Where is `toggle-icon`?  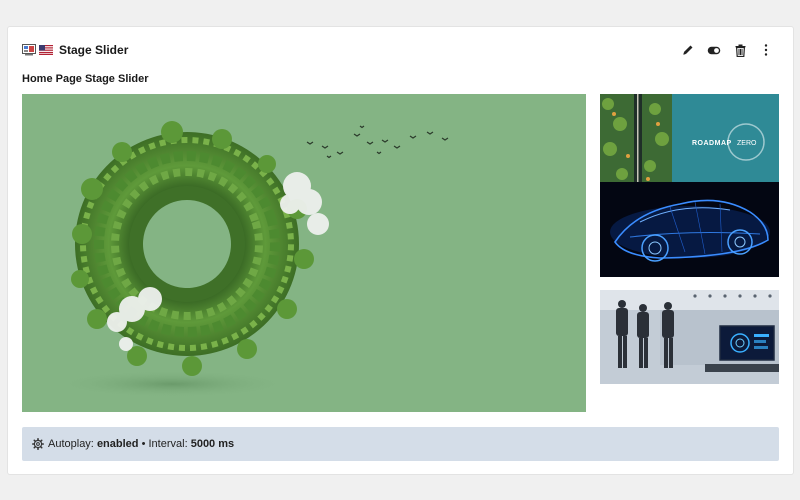
toggle-icon is located at coordinates (714, 50).